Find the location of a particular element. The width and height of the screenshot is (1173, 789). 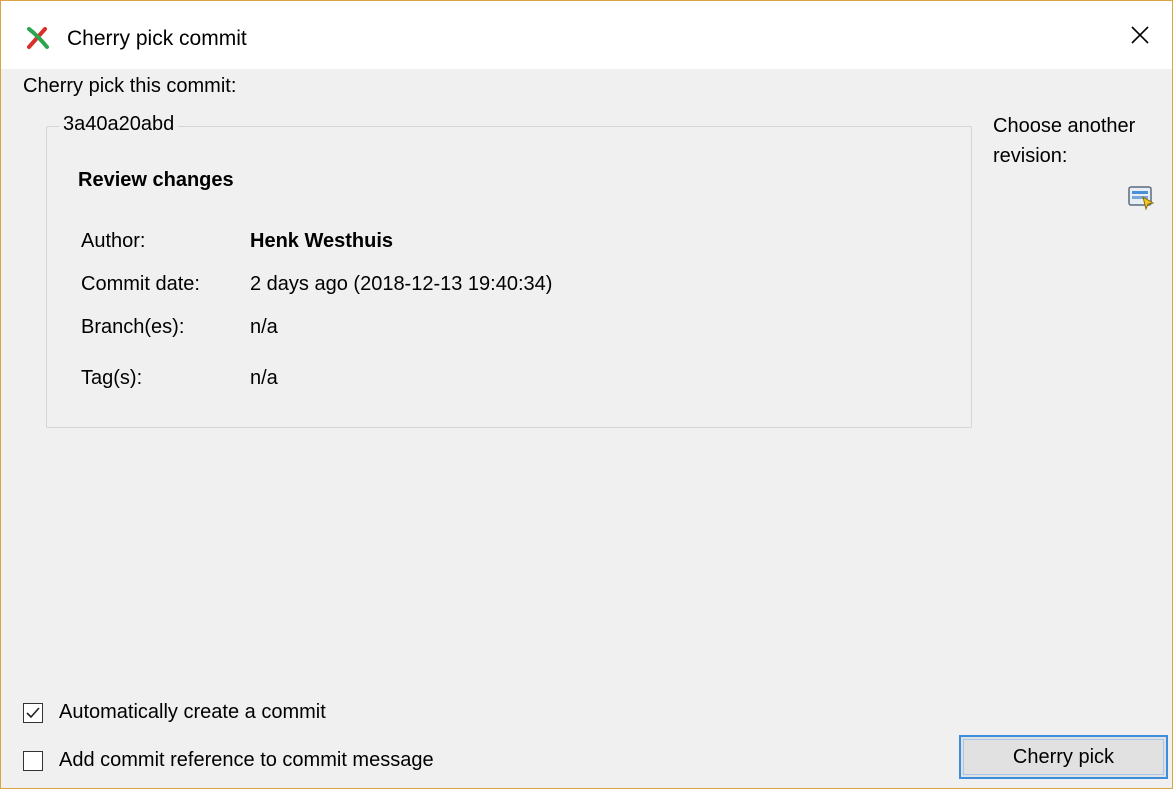

add-reference-label: Add commit reference to commit message is located at coordinates (246, 760).